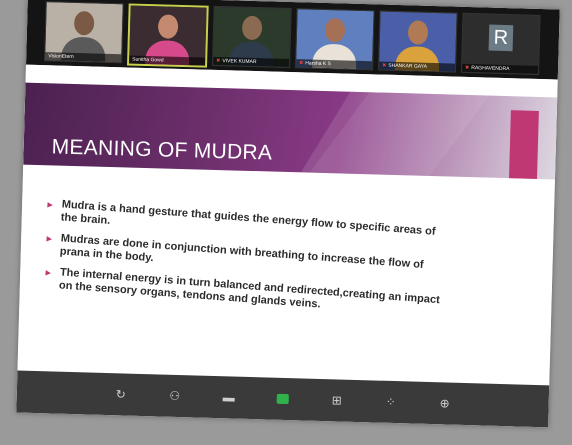 This screenshot has height=445, width=572. Describe the element at coordinates (168, 35) in the screenshot. I see `participant-tile-active-speaker: Sunitha Gowd` at that location.